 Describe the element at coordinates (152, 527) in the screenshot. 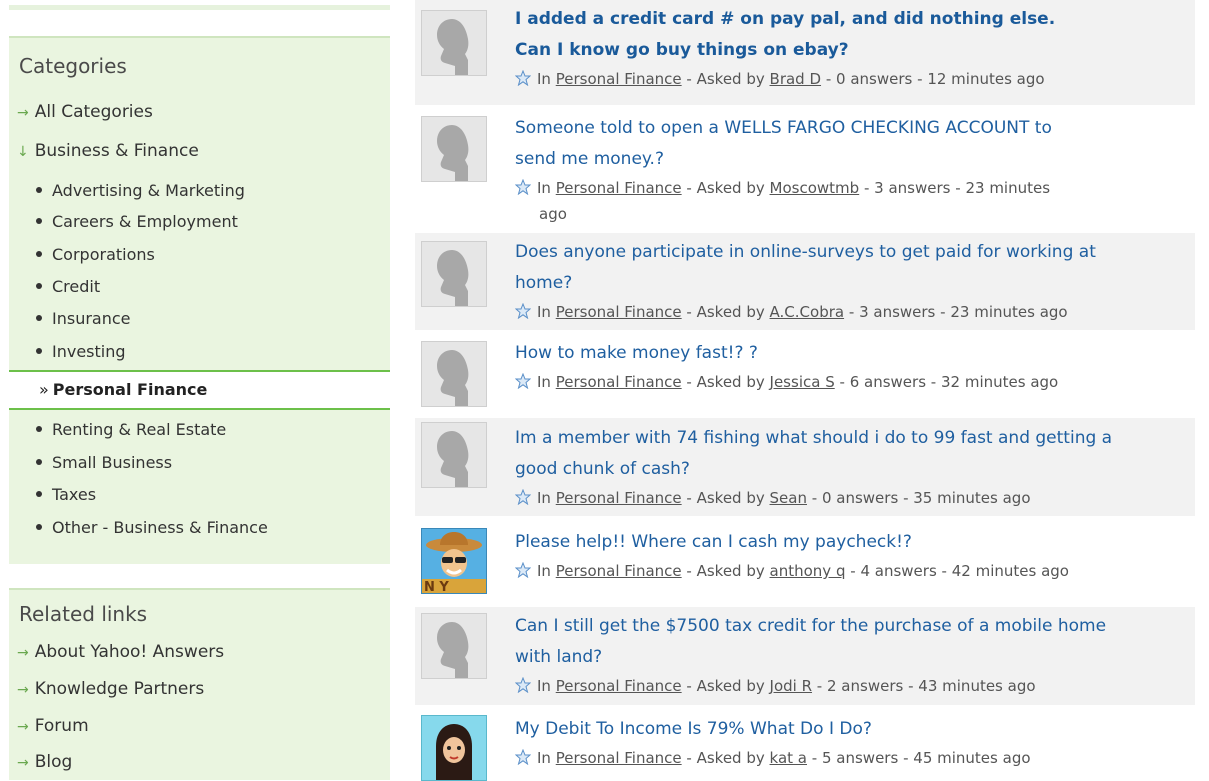

I see `sidebar-subitem: Other - Business & Finance` at that location.